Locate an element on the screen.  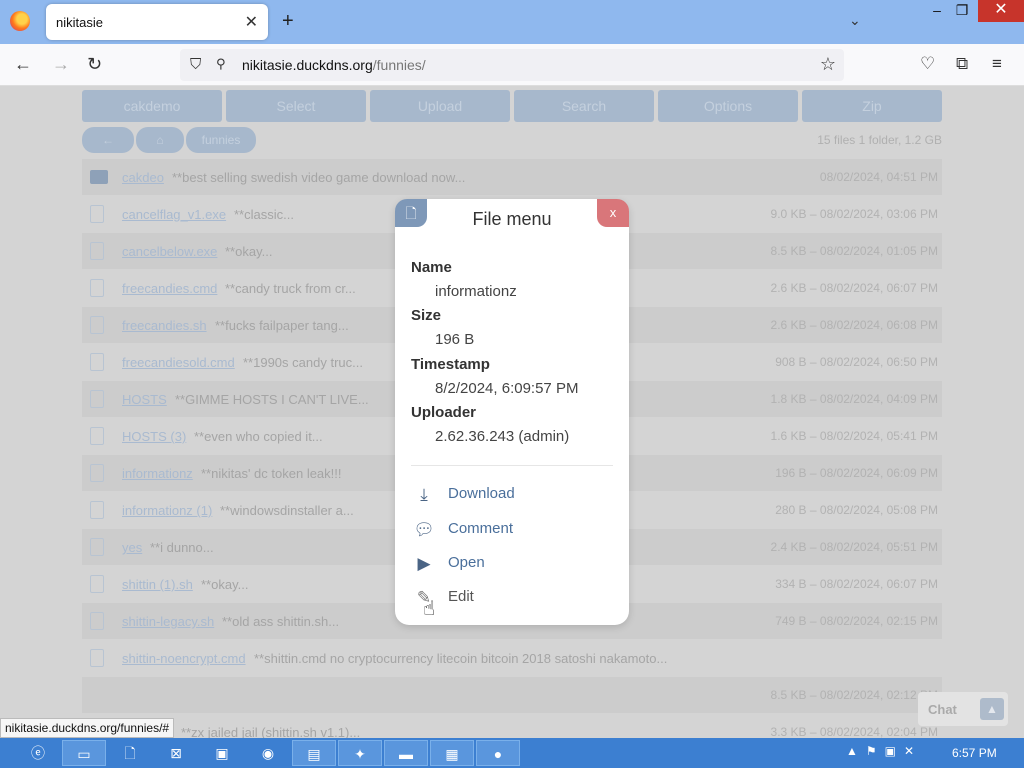
close-dialog-button: x is located at coordinates (613, 213).